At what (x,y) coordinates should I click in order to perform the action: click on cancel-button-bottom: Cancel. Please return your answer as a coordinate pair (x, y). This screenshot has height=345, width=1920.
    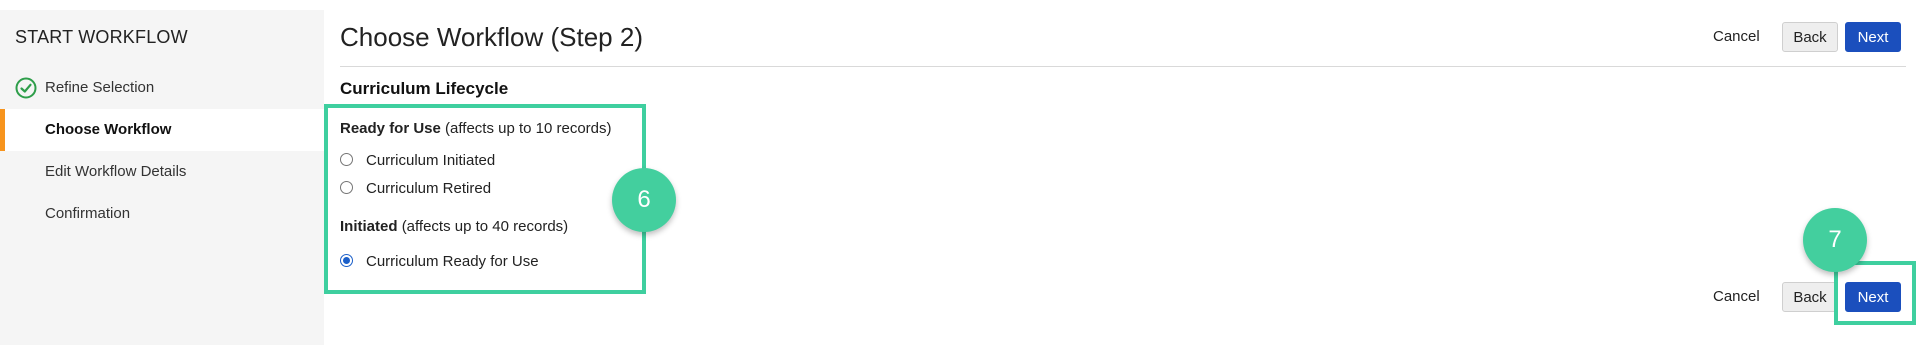
    Looking at the image, I should click on (1736, 296).